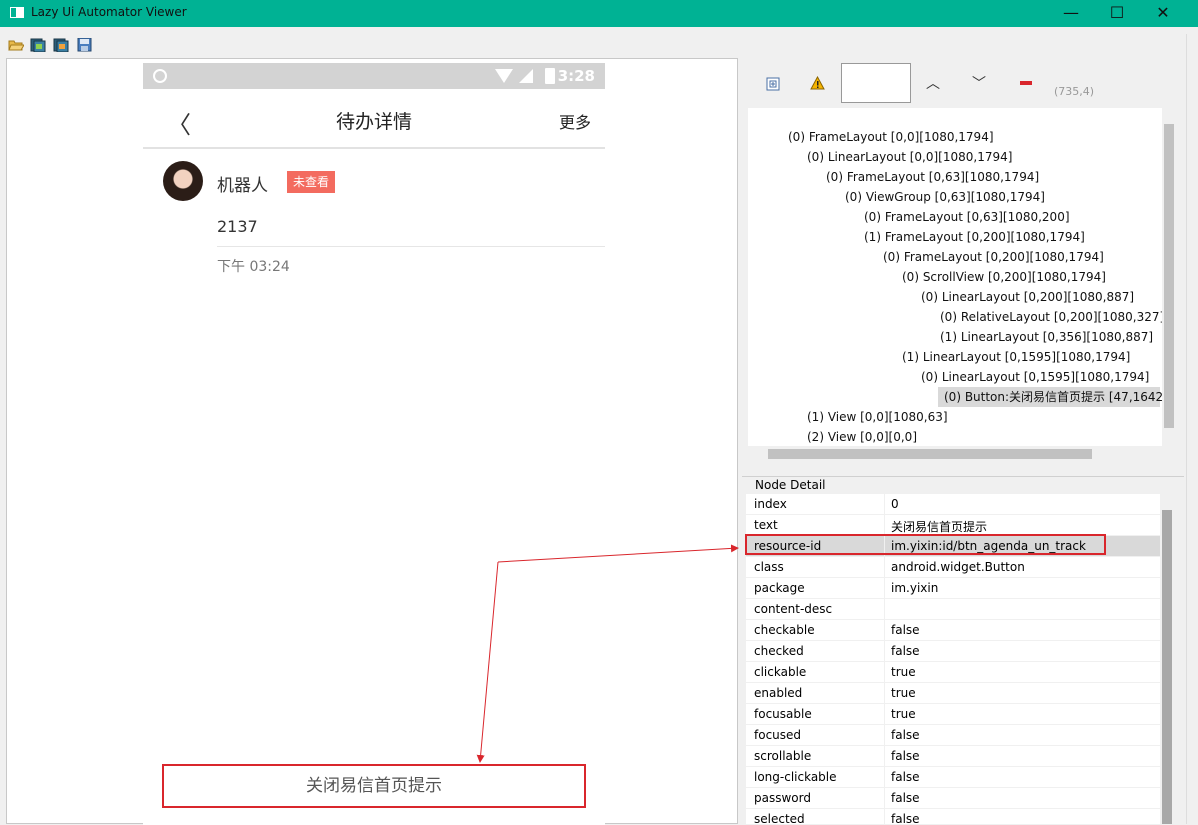 This screenshot has height=825, width=1198. Describe the element at coordinates (953, 714) in the screenshot. I see `detail-row-focusable: focusable true` at that location.